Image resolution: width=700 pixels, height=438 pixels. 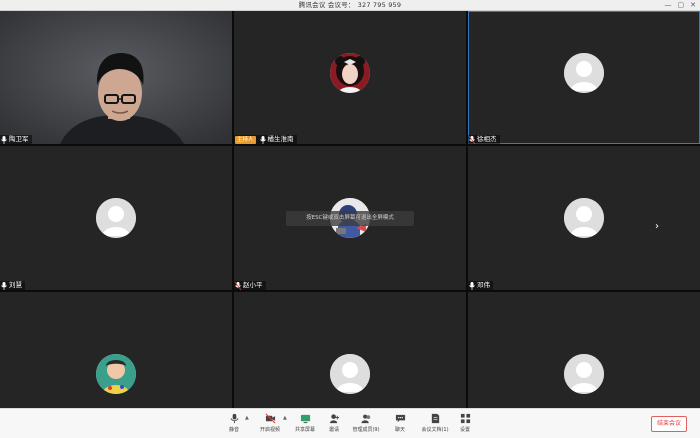 What do you see at coordinates (487, 139) in the screenshot?
I see `participant-name: 徐相杰` at bounding box center [487, 139].